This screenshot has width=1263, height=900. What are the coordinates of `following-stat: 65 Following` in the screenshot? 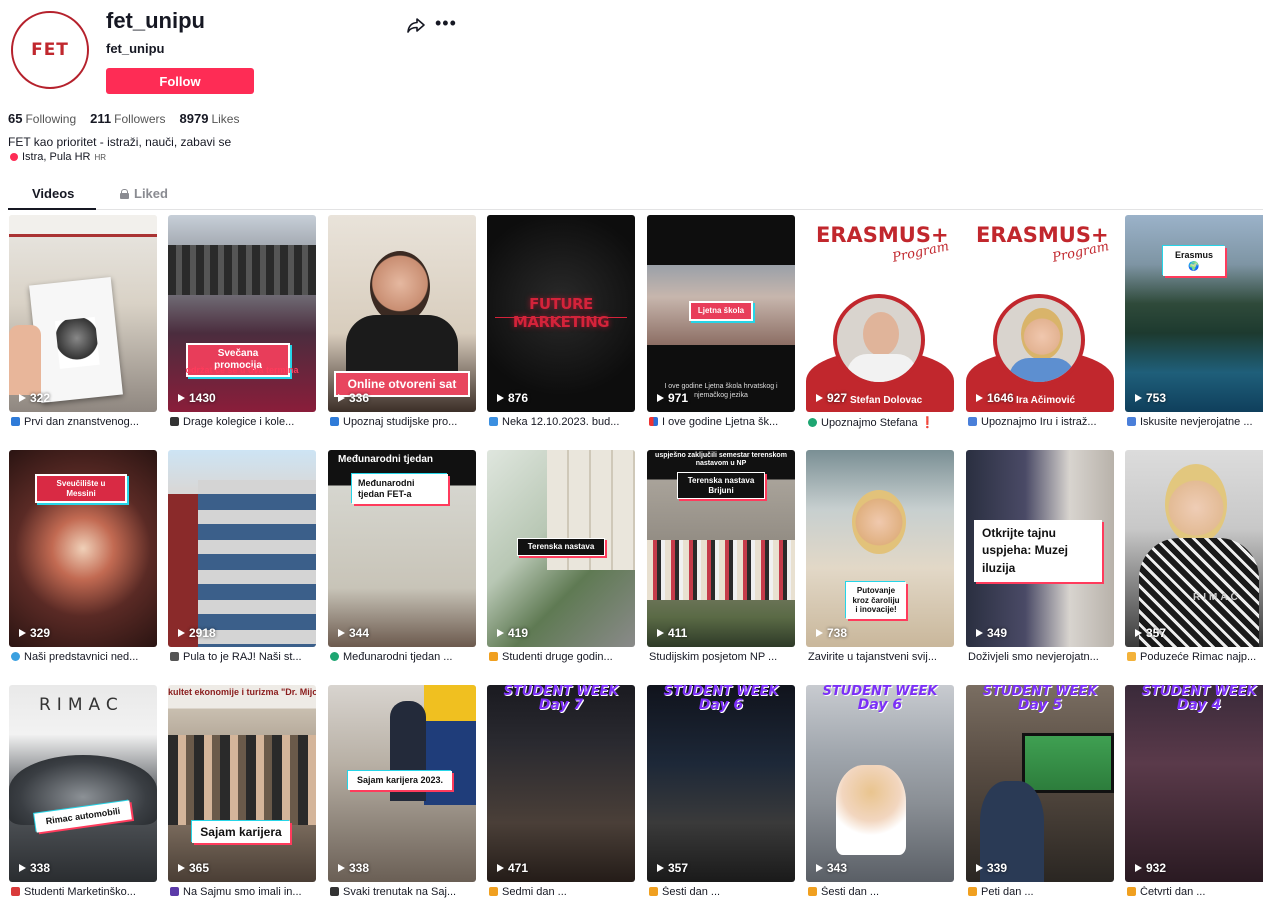 It's located at (42, 118).